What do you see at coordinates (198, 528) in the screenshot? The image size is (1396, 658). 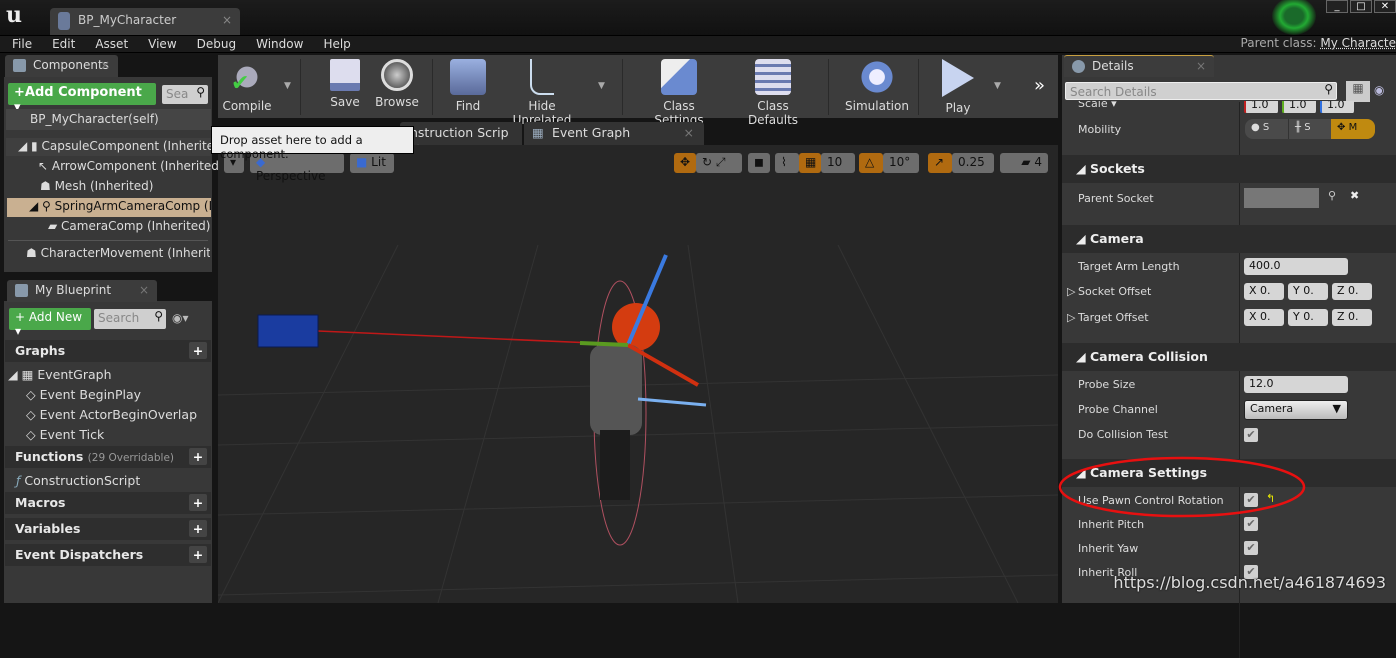 I see `add-variable-button: +` at bounding box center [198, 528].